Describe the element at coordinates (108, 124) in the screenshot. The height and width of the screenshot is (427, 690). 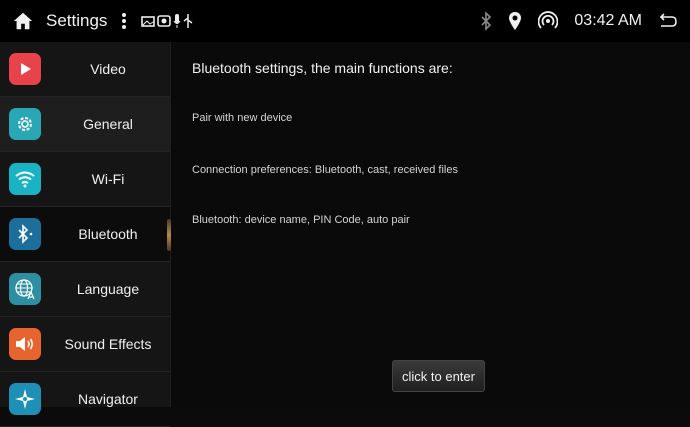
I see `sidebar-item-label: General` at that location.